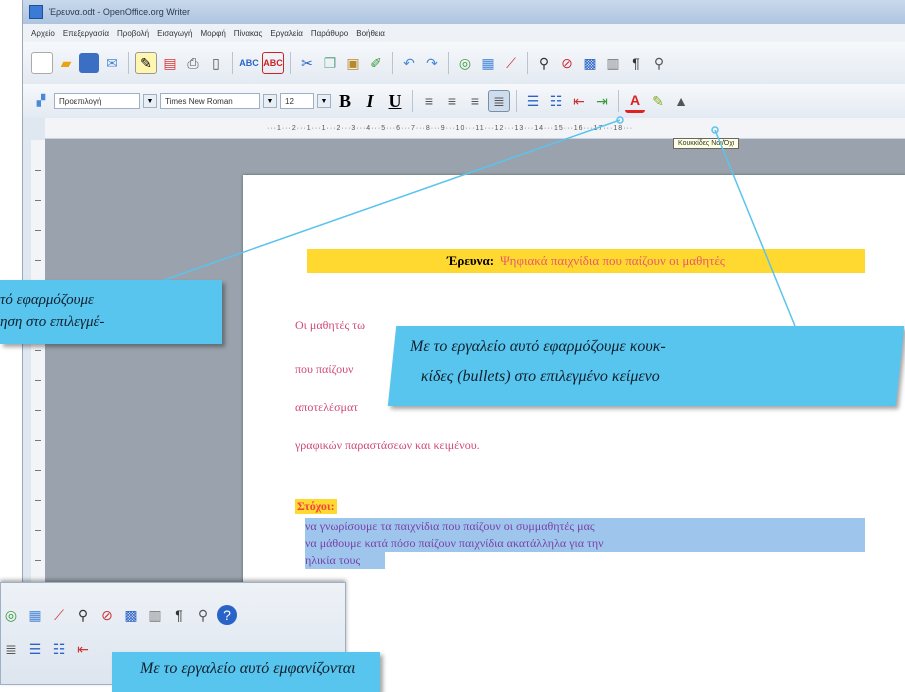  Describe the element at coordinates (170, 63) in the screenshot. I see `export-pdf-icon: ▤` at that location.